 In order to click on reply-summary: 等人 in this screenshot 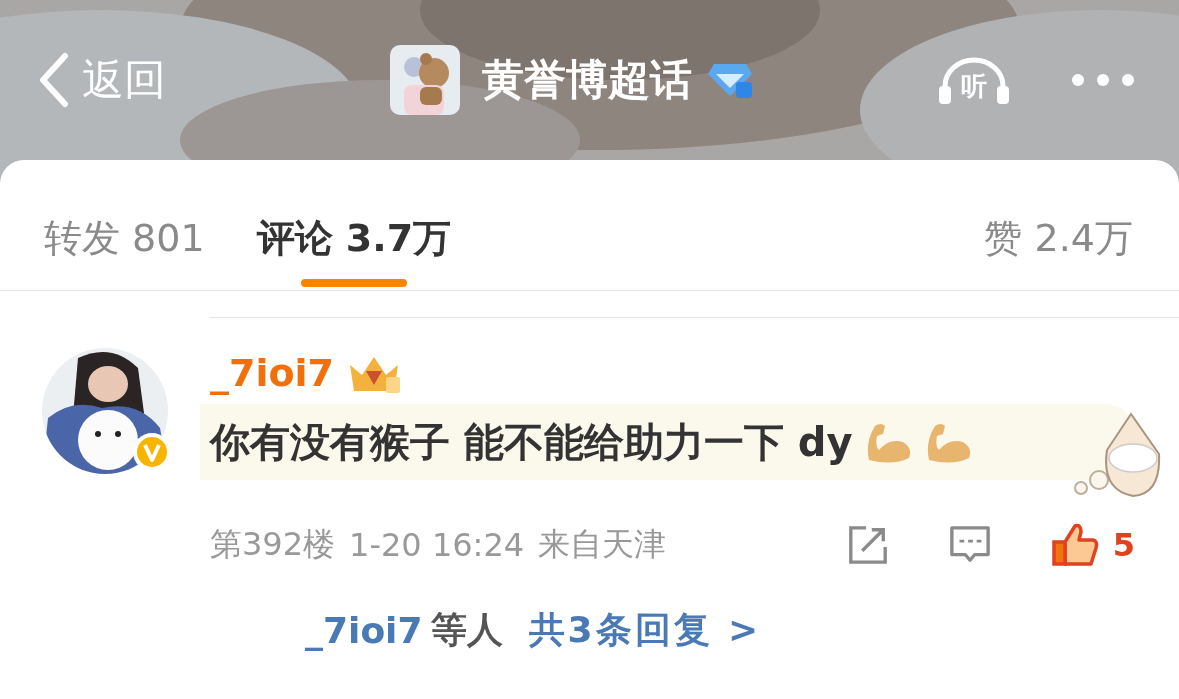, I will do `click(466, 630)`.